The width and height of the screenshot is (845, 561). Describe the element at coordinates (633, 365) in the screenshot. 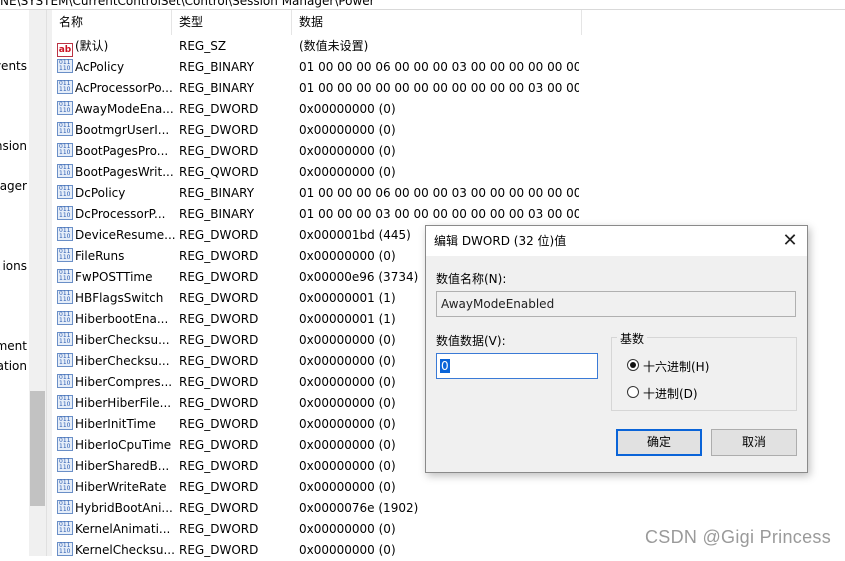

I see `radio-hex` at that location.